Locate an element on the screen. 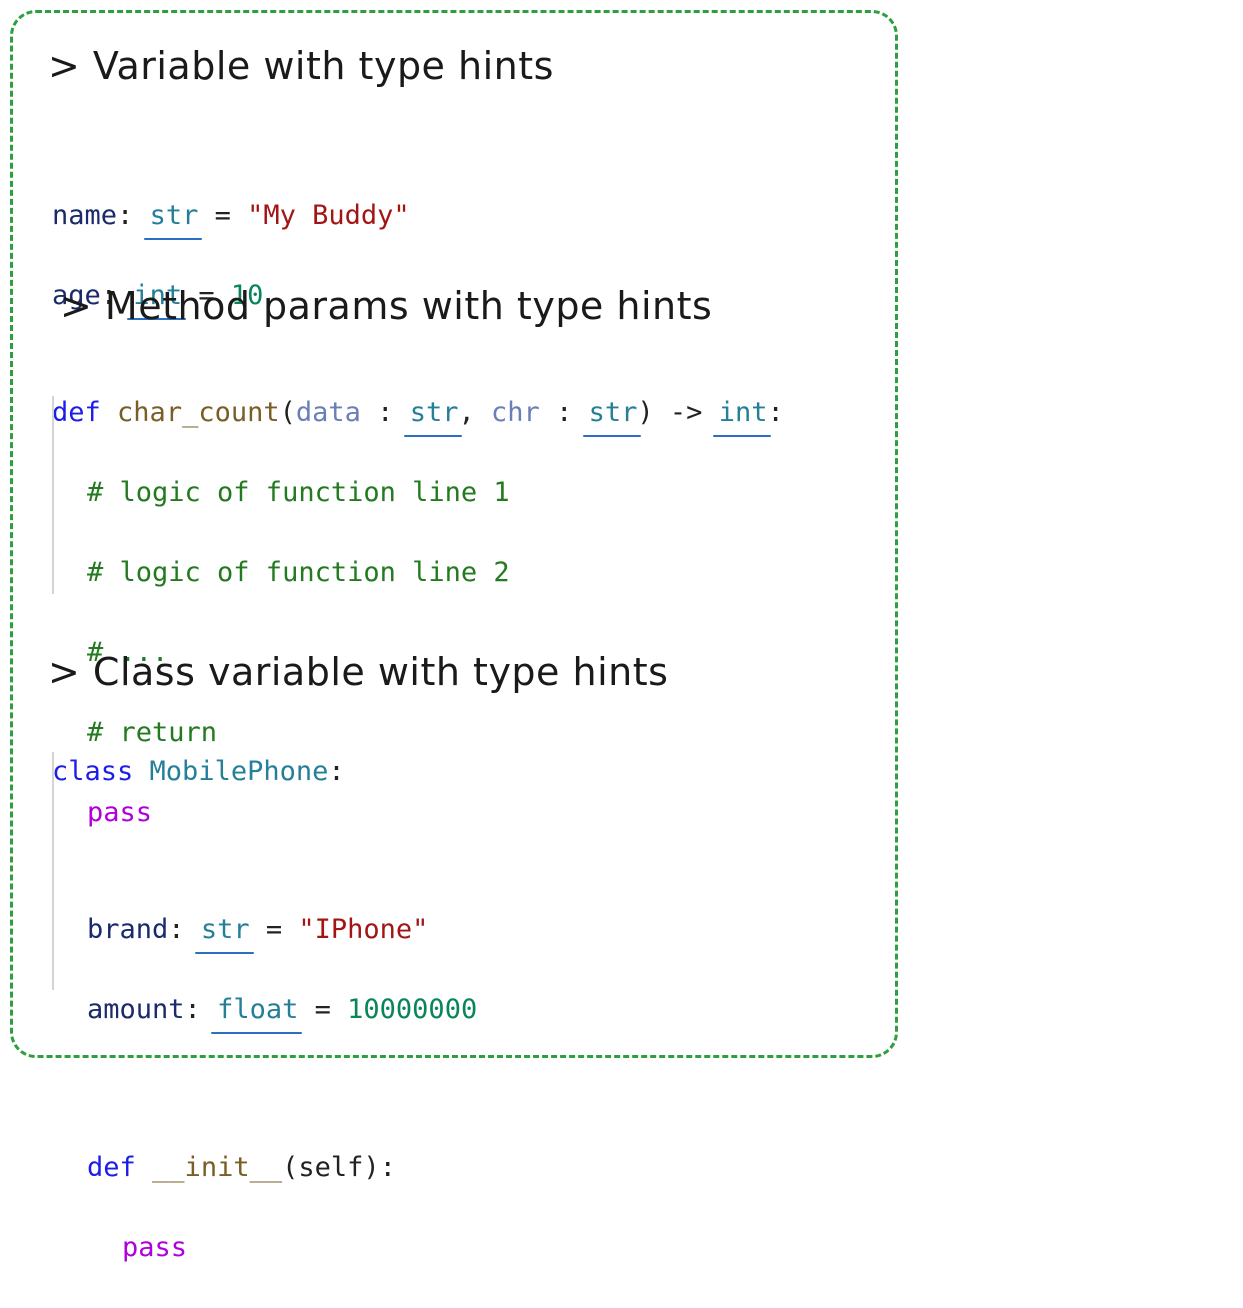  type-hint-str: str is located at coordinates (173, 218).